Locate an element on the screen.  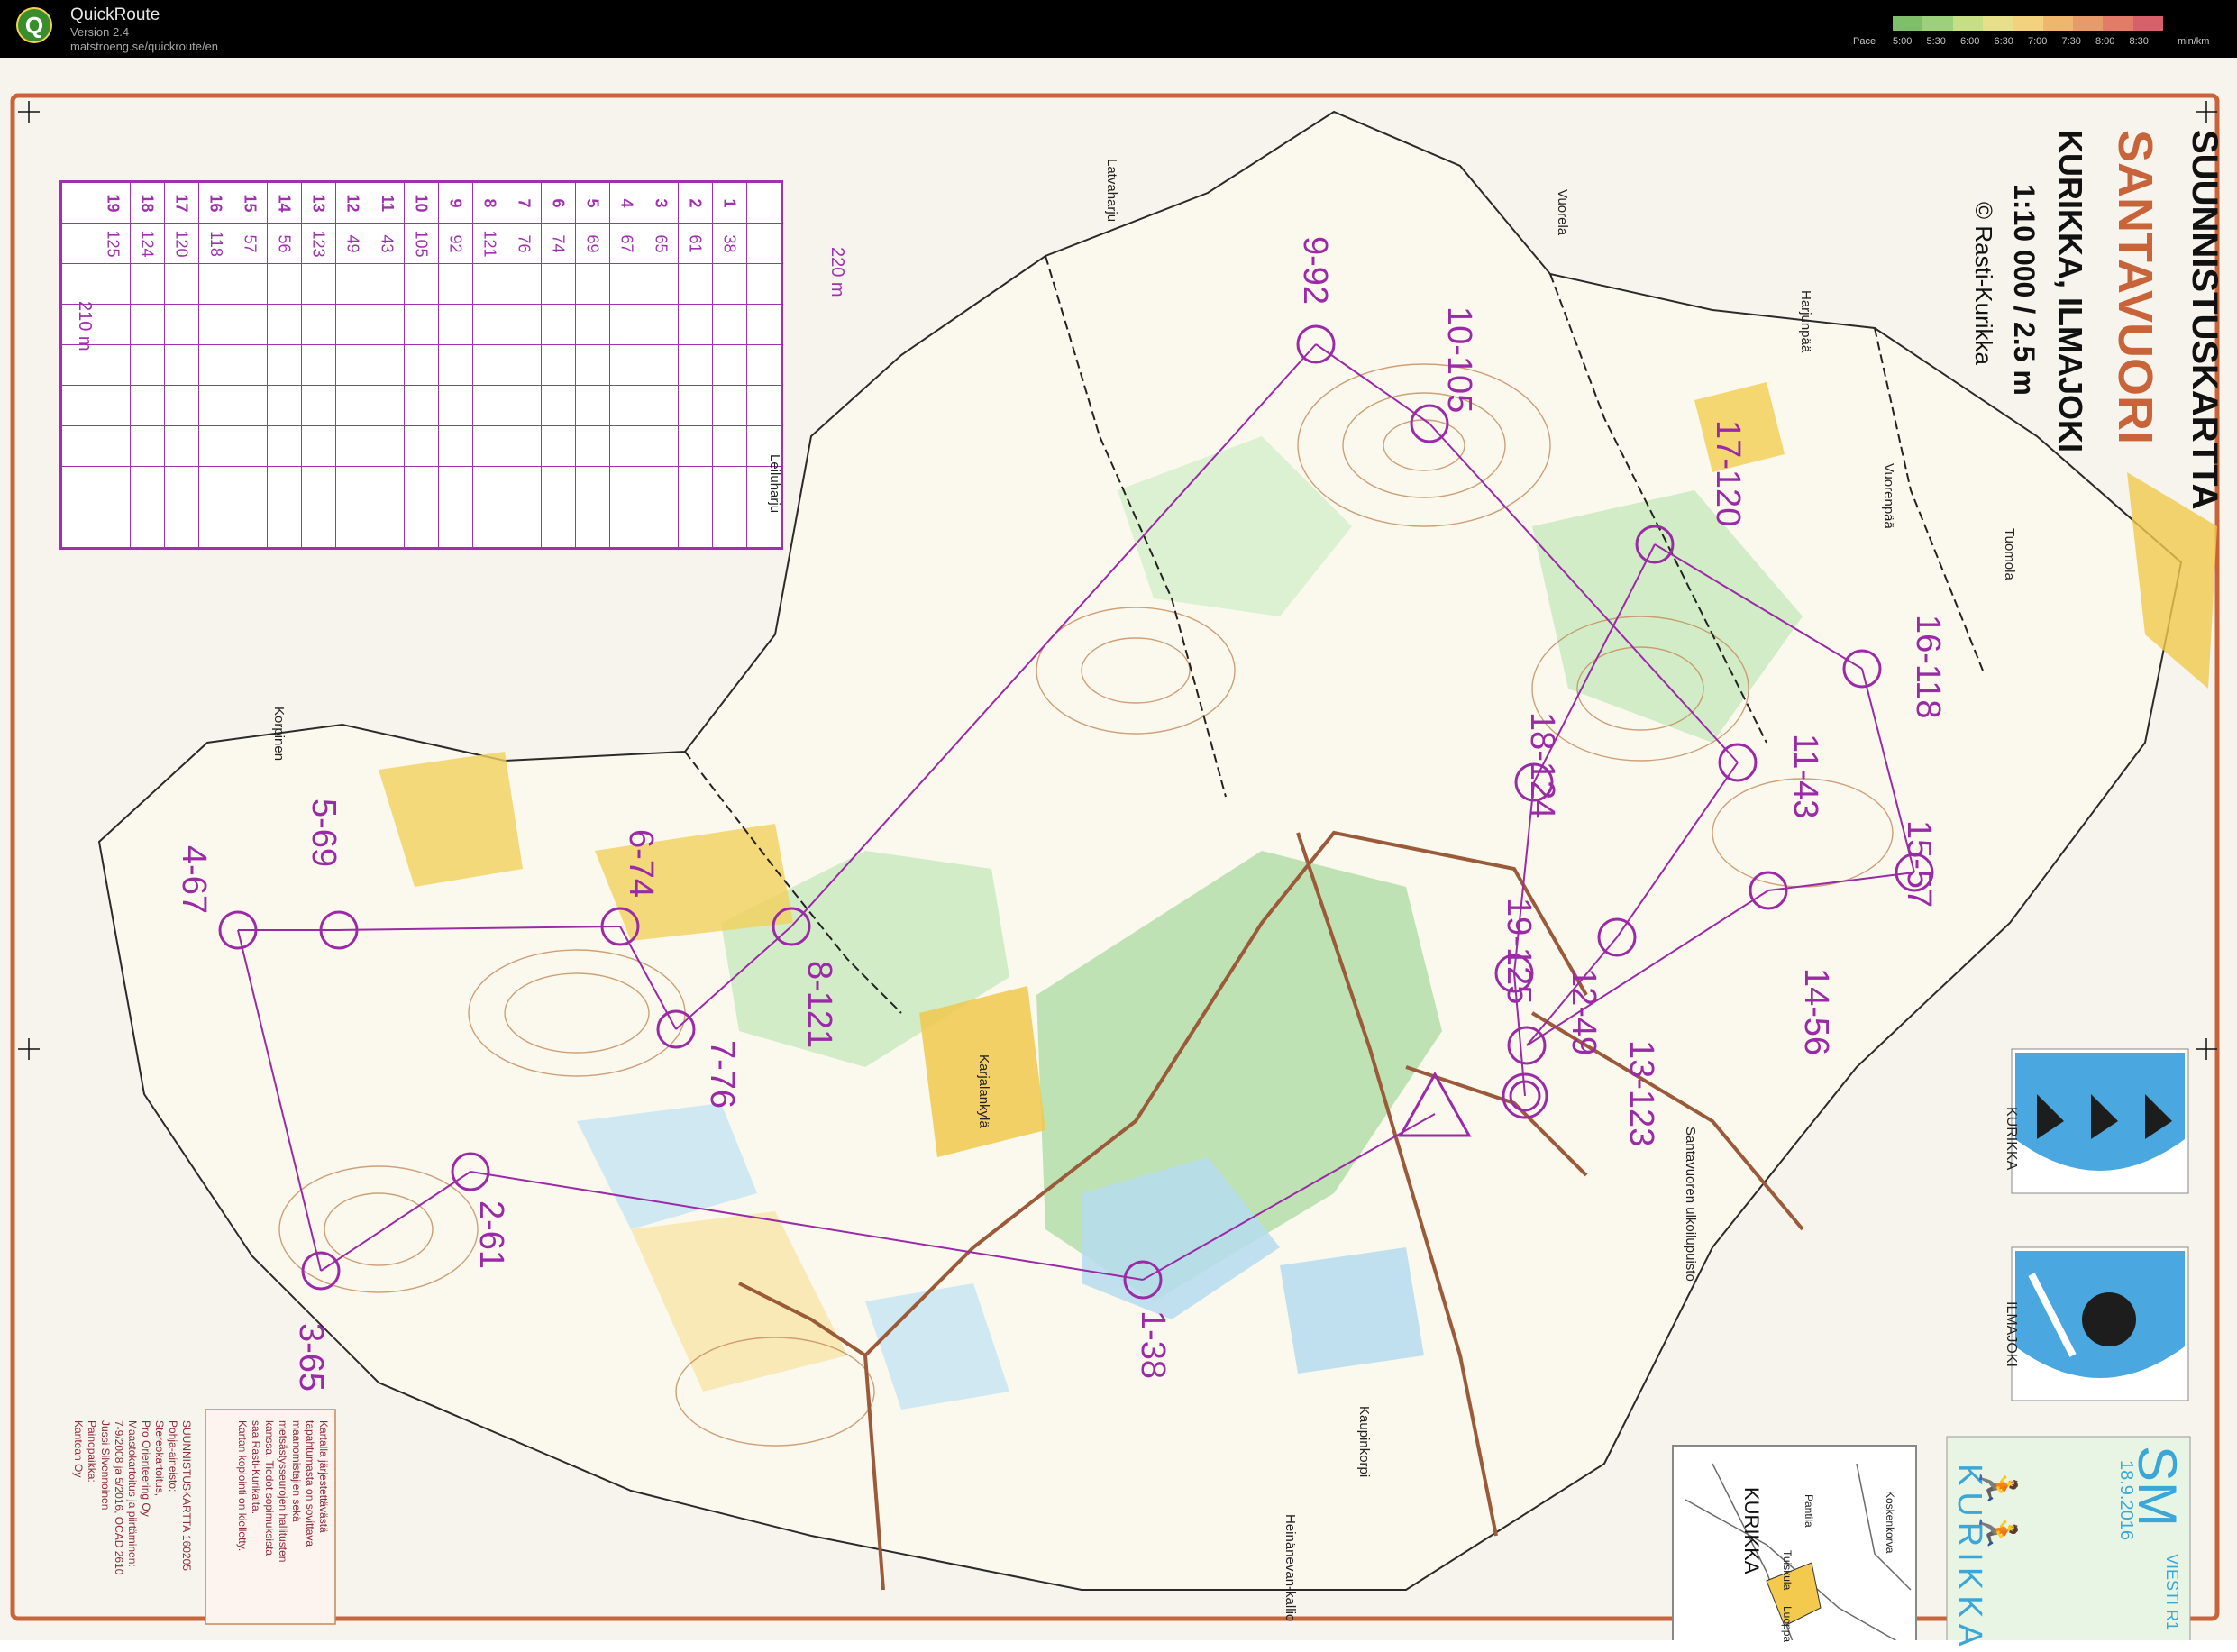
control-label-8: 8-121 is located at coordinates (819, 1005).